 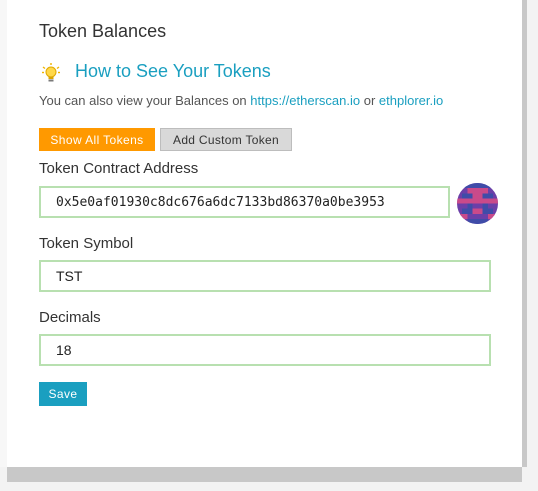 I want to click on info-prefix: You can also view your Balances on, so click(x=145, y=100).